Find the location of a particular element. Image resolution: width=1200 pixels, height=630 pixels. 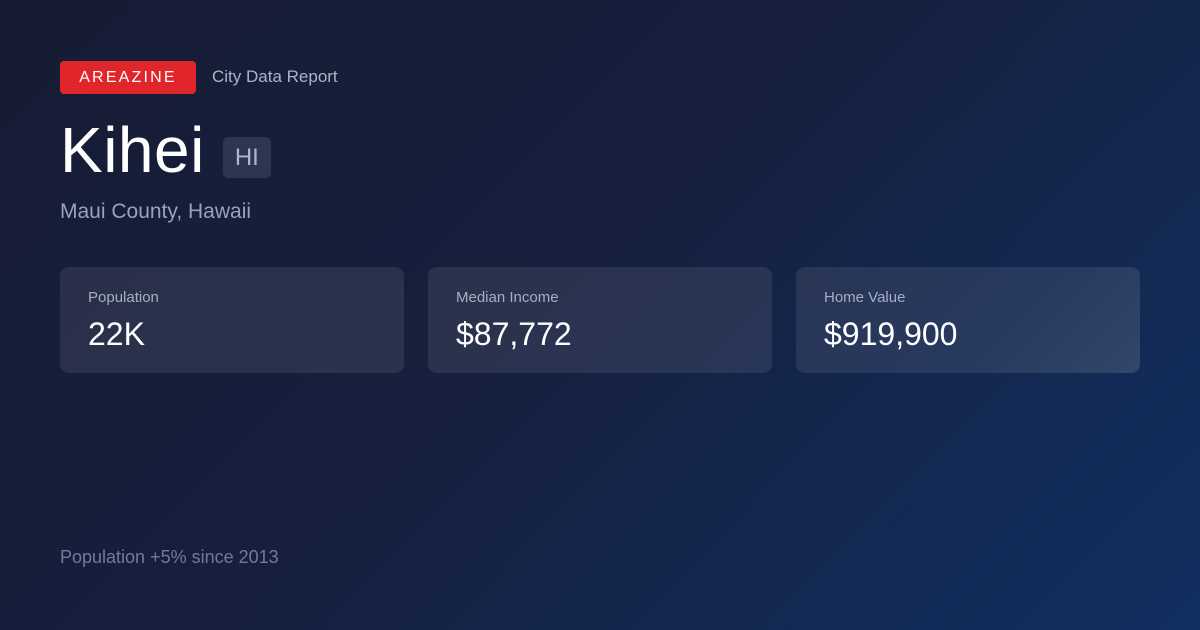

state-badge: HI is located at coordinates (246, 157).